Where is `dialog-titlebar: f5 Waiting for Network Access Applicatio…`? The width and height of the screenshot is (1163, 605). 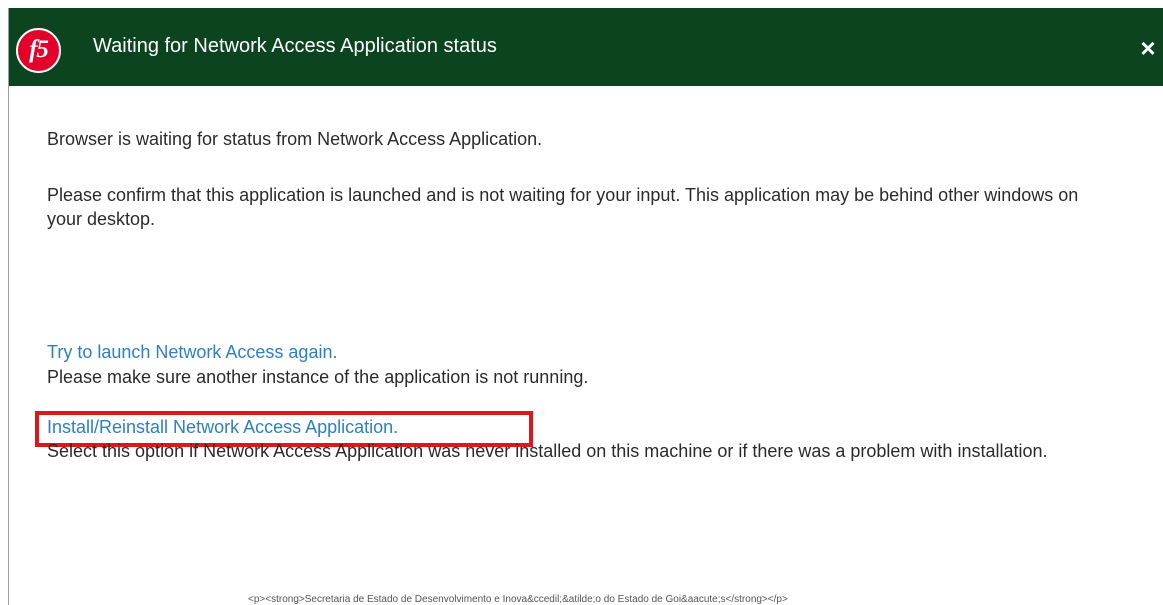 dialog-titlebar: f5 Waiting for Network Access Applicatio… is located at coordinates (586, 47).